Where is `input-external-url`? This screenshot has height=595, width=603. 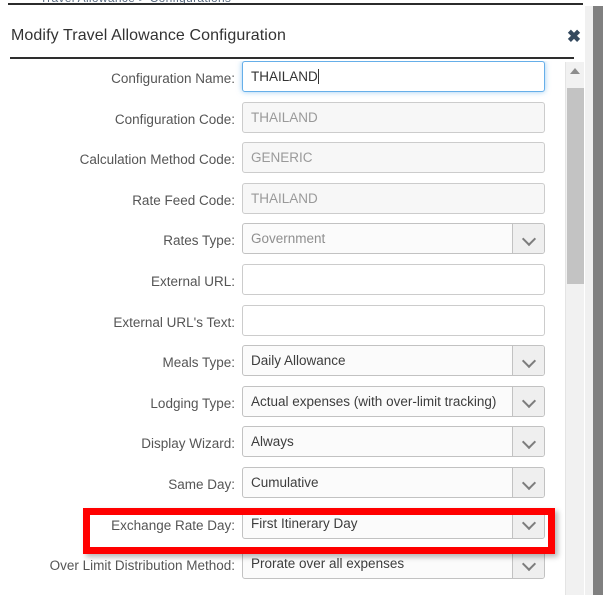
input-external-url is located at coordinates (393, 279).